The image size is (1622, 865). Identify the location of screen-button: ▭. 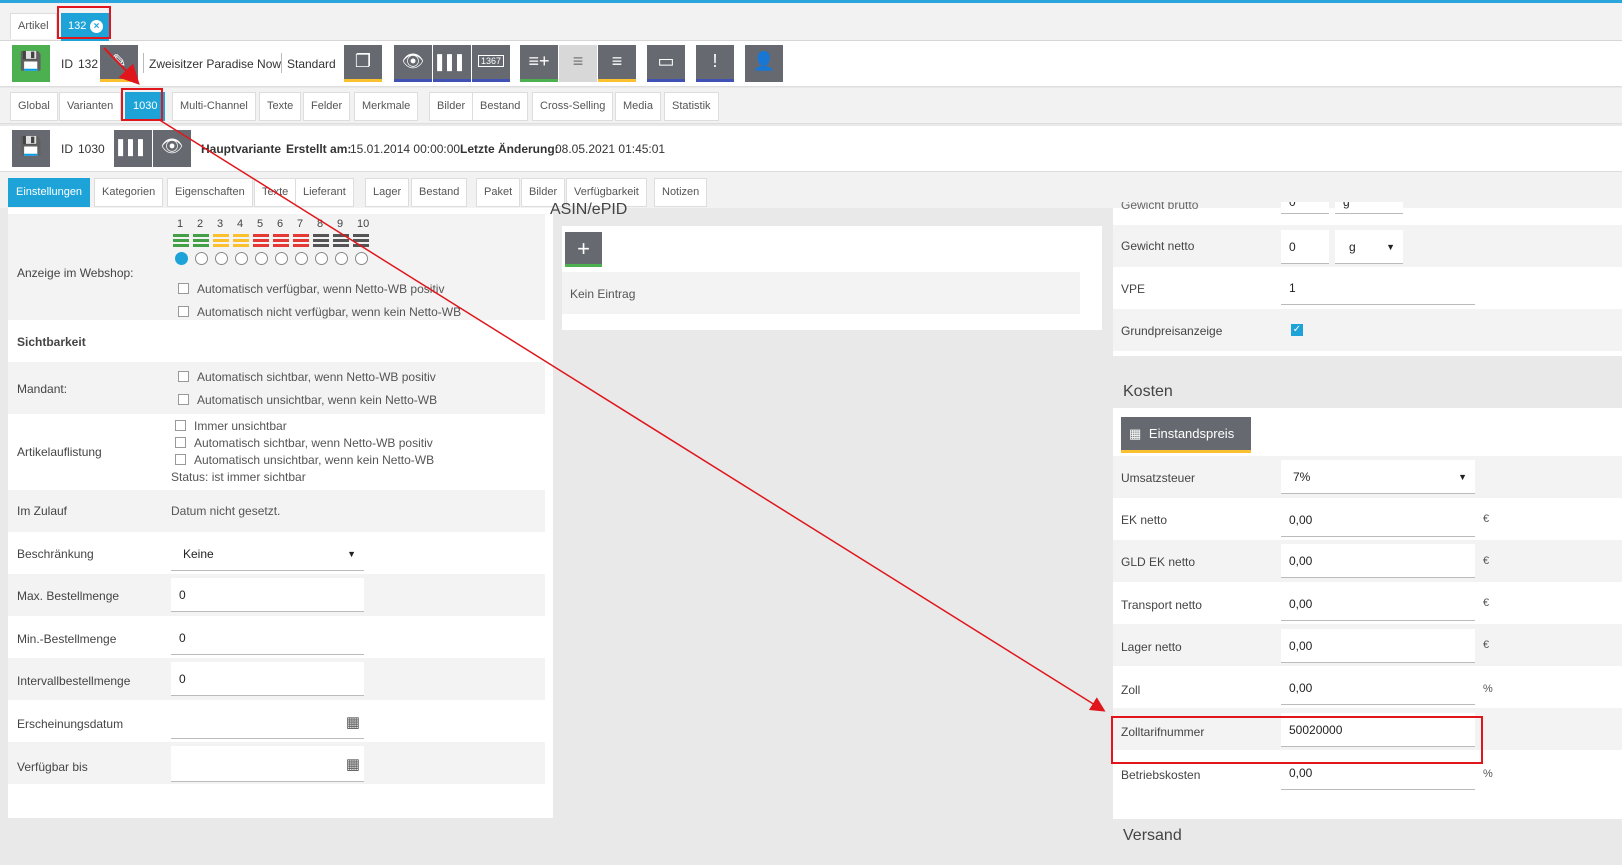
(666, 63).